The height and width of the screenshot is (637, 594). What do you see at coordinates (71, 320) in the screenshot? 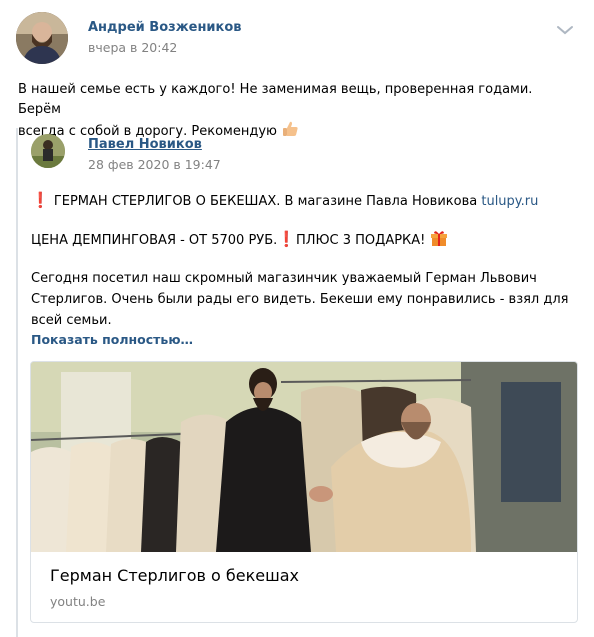
I see `repost-body-line-3: всей семьи.` at bounding box center [71, 320].